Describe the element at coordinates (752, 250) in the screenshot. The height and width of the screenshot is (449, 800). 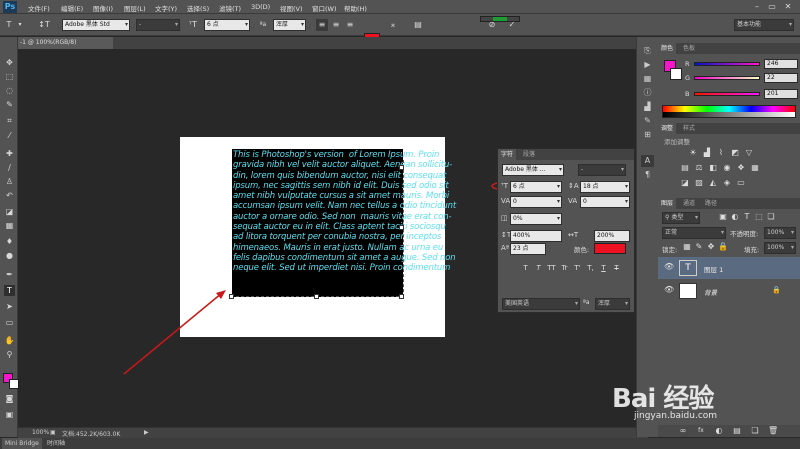
I see `fill-label: 填充:` at that location.